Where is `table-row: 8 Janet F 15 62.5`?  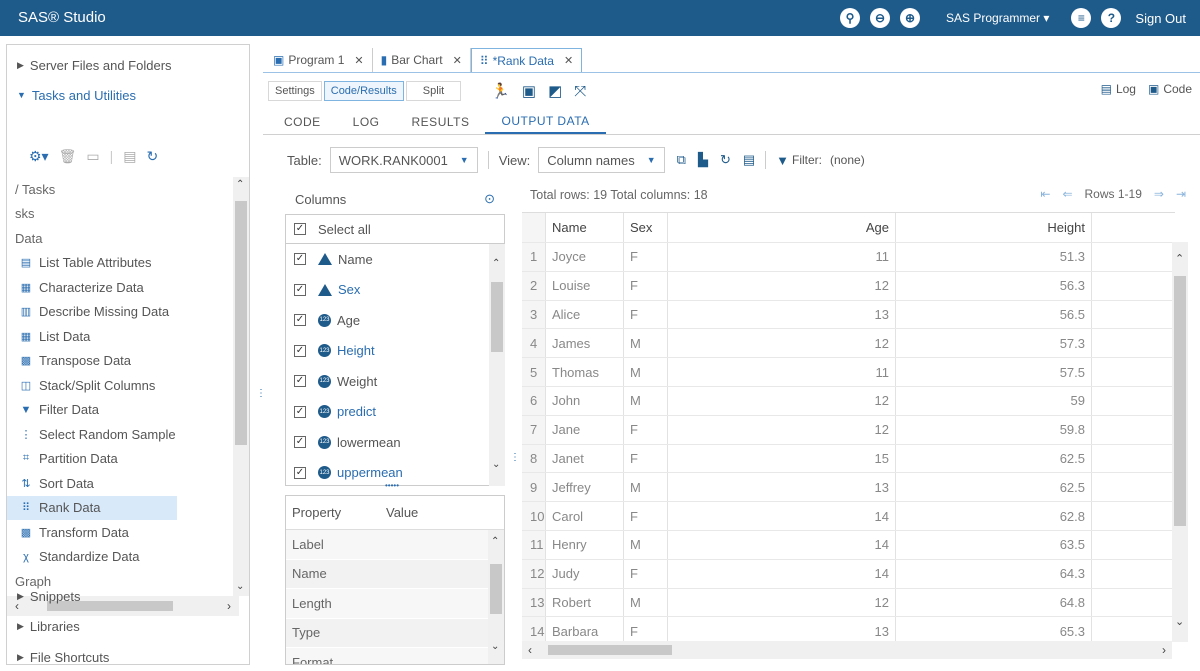
table-row: 8 Janet F 15 62.5 is located at coordinates (848, 459).